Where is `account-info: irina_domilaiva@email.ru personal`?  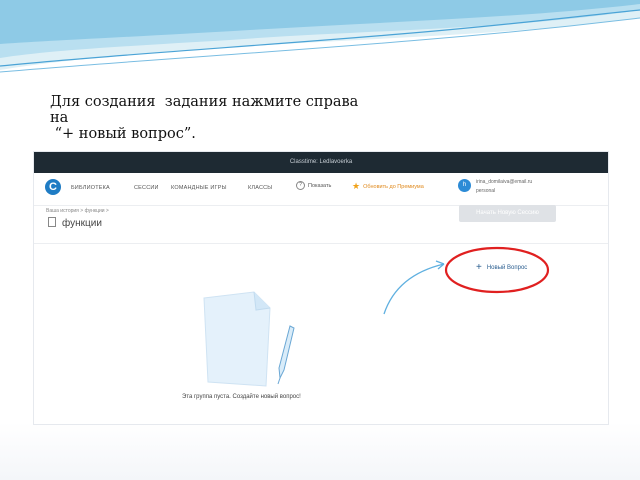
account-info: irina_domilaiva@email.ru personal is located at coordinates (504, 187).